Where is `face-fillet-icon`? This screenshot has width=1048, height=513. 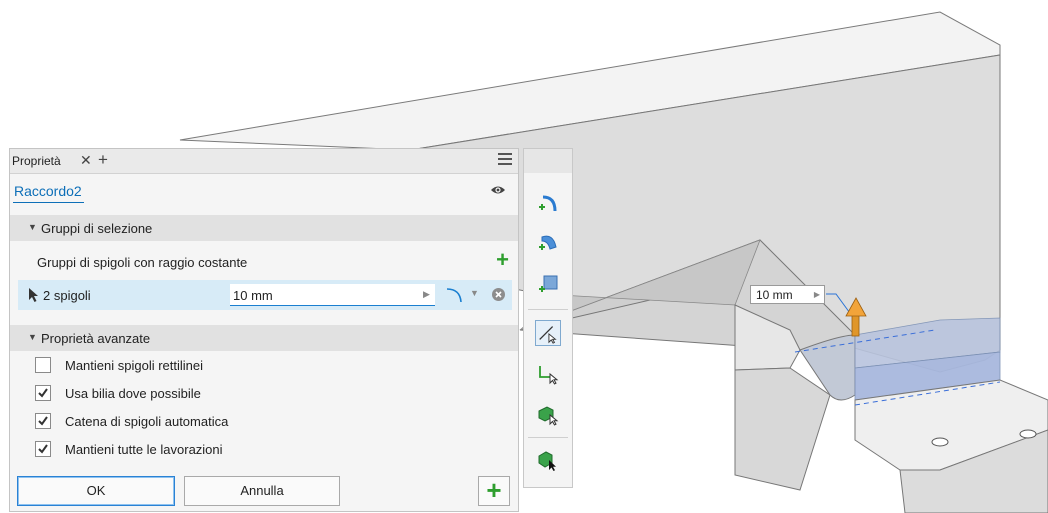 face-fillet-icon is located at coordinates (548, 284).